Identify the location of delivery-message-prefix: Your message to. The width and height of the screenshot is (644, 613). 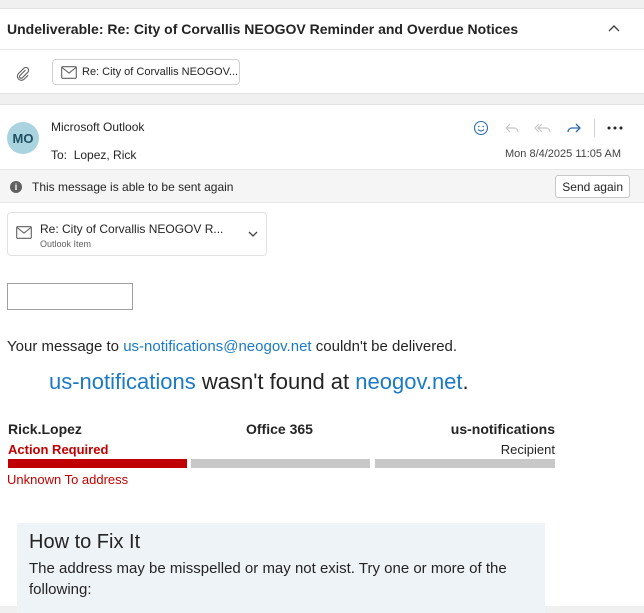
(65, 346).